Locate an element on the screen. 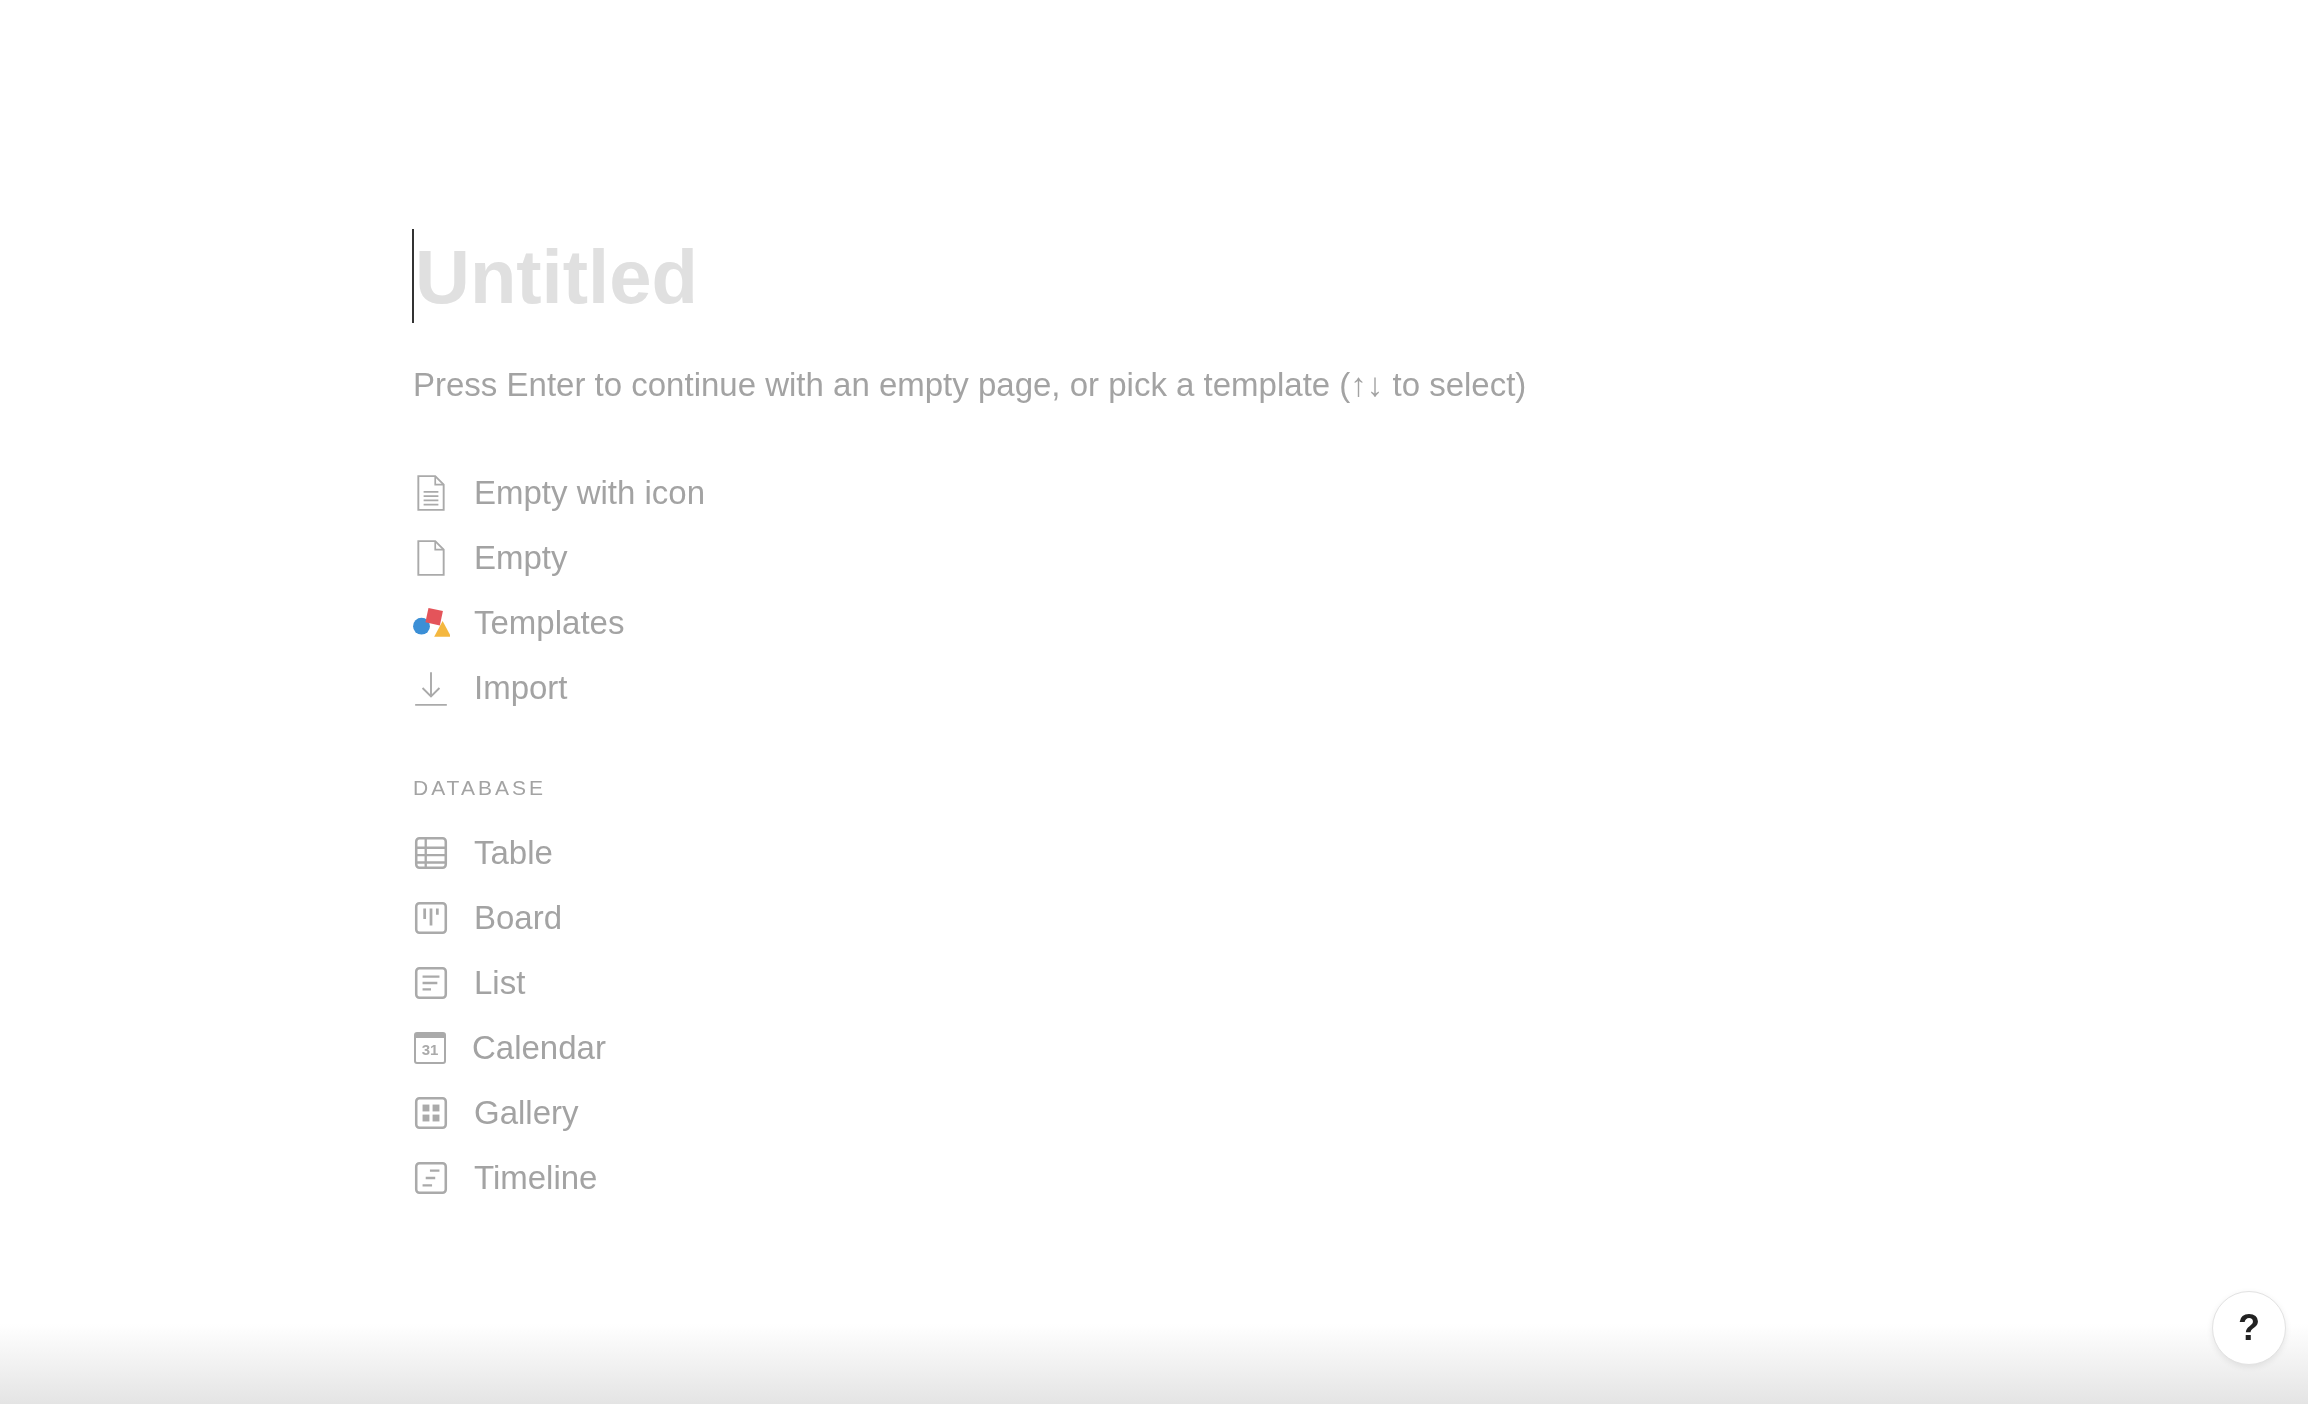 Image resolution: width=2308 pixels, height=1404 pixels. template-option: Import is located at coordinates (494, 687).